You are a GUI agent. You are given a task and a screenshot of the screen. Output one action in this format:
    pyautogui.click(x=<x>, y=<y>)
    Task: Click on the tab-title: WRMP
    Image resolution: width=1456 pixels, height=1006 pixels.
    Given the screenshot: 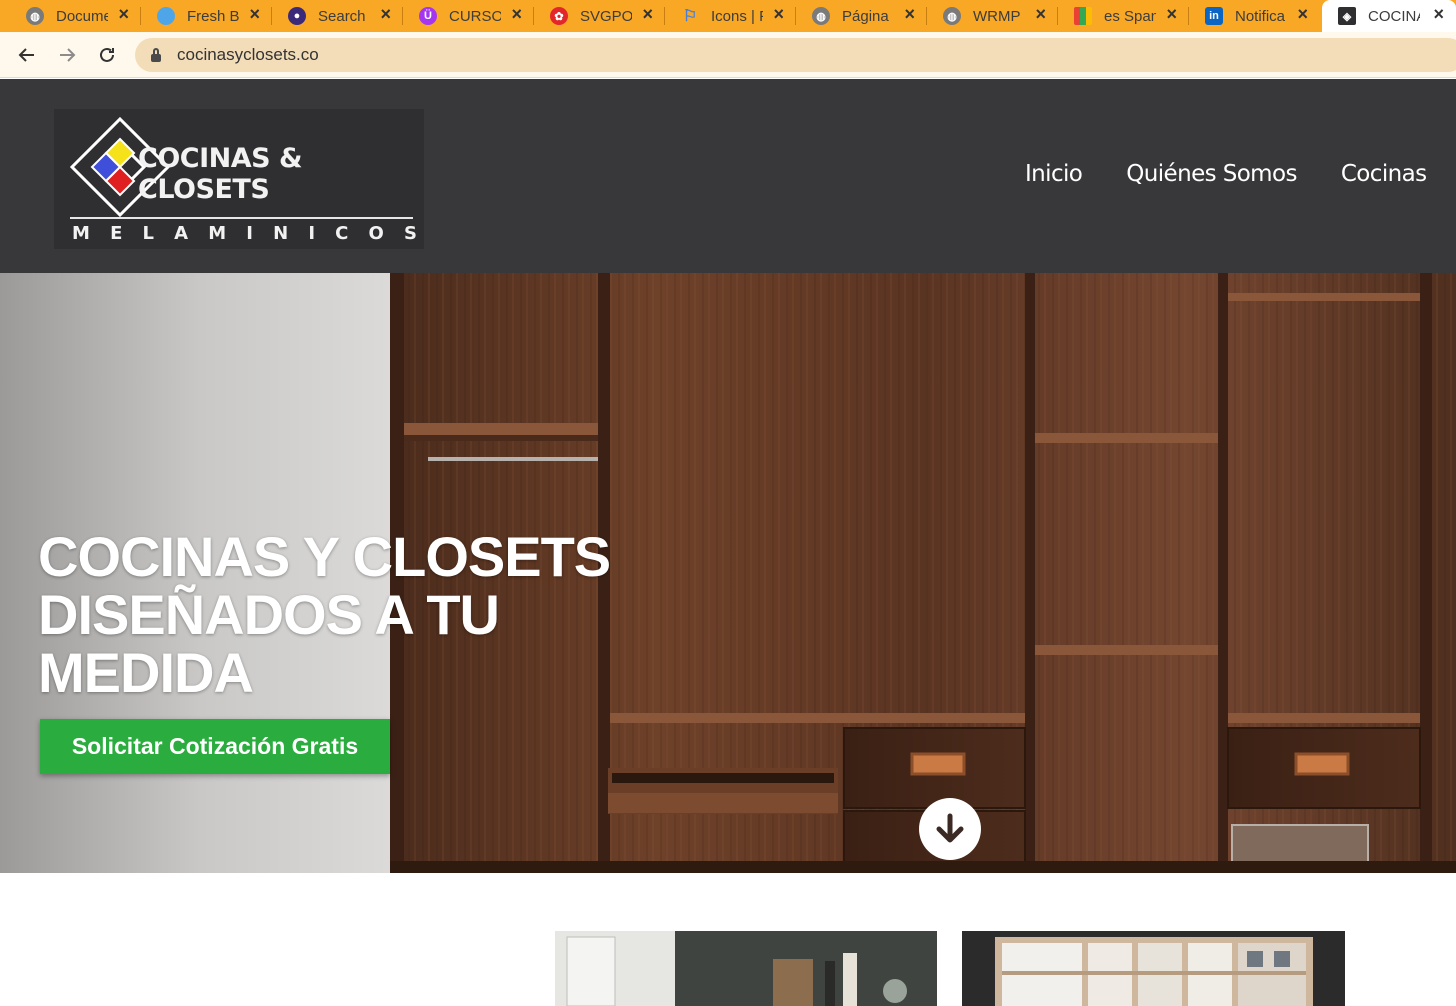 What is the action you would take?
    pyautogui.click(x=997, y=16)
    